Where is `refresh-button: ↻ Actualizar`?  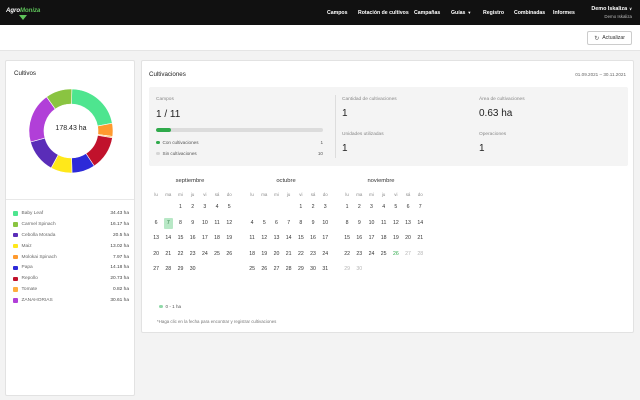
refresh-button: ↻ Actualizar is located at coordinates (609, 38).